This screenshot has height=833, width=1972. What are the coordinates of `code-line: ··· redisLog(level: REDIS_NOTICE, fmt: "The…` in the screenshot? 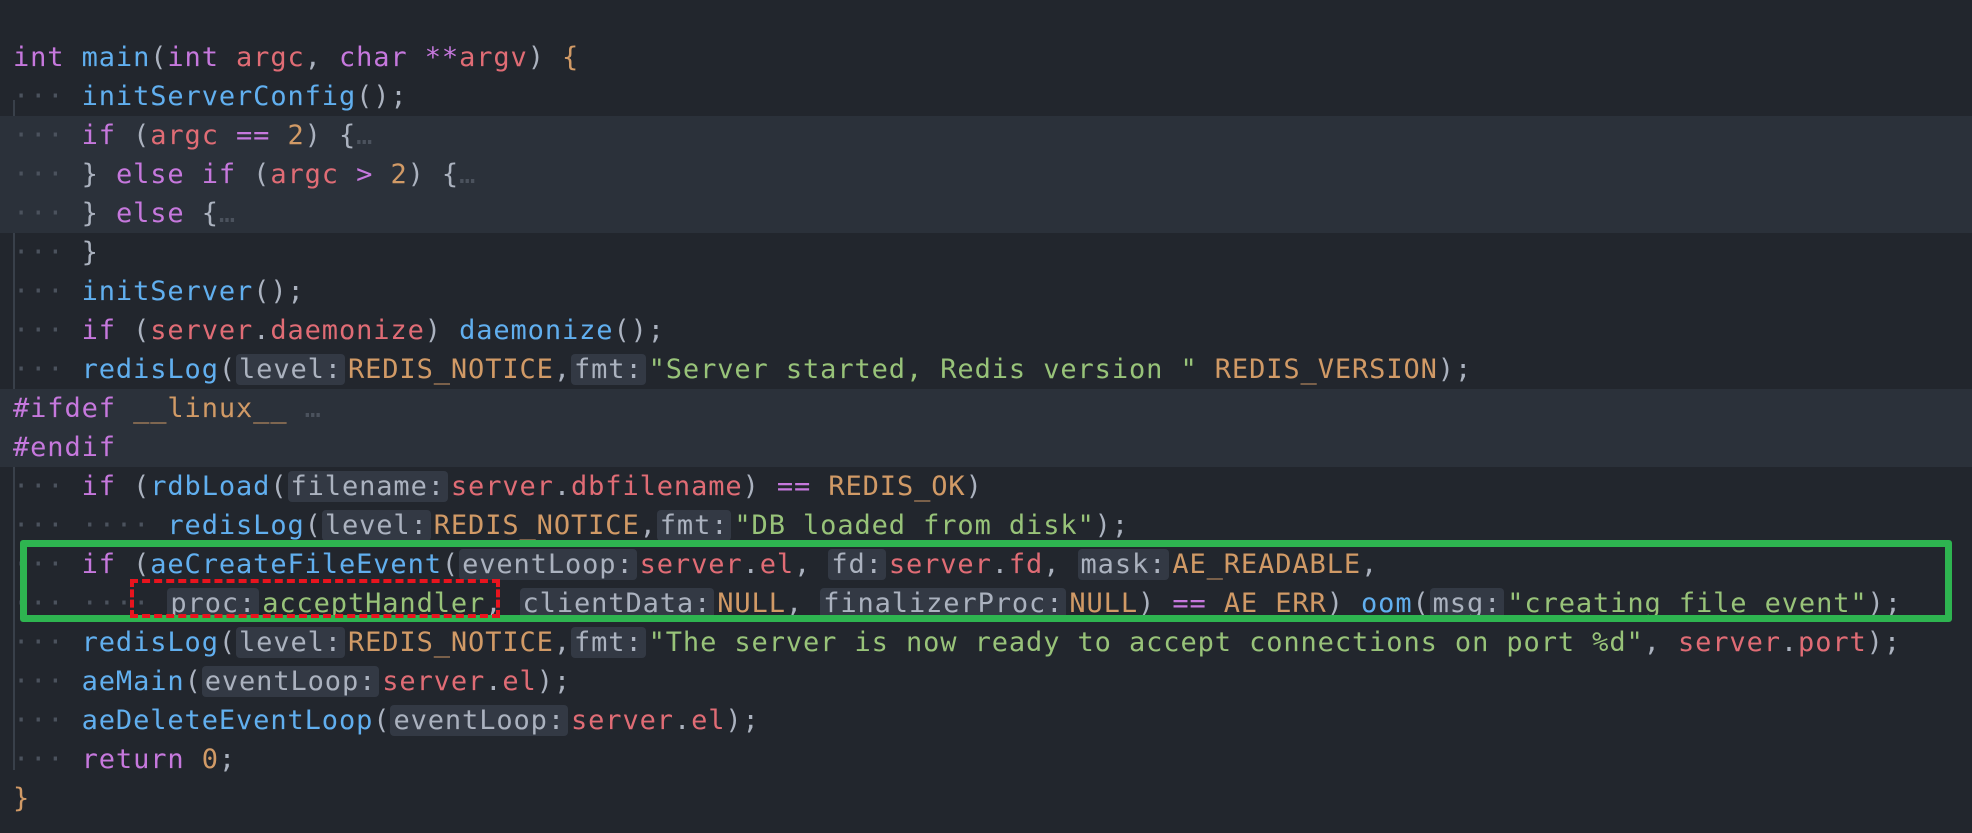 It's located at (986, 642).